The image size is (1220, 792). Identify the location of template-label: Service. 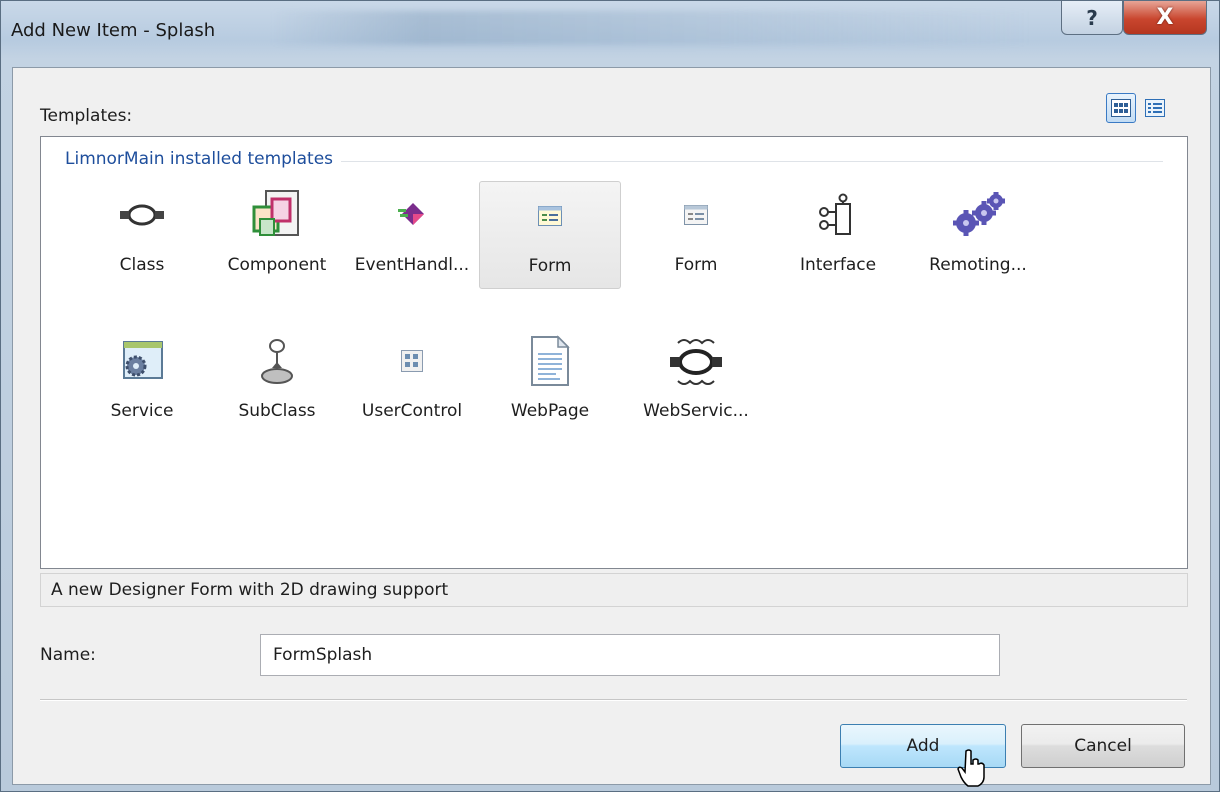
(142, 411).